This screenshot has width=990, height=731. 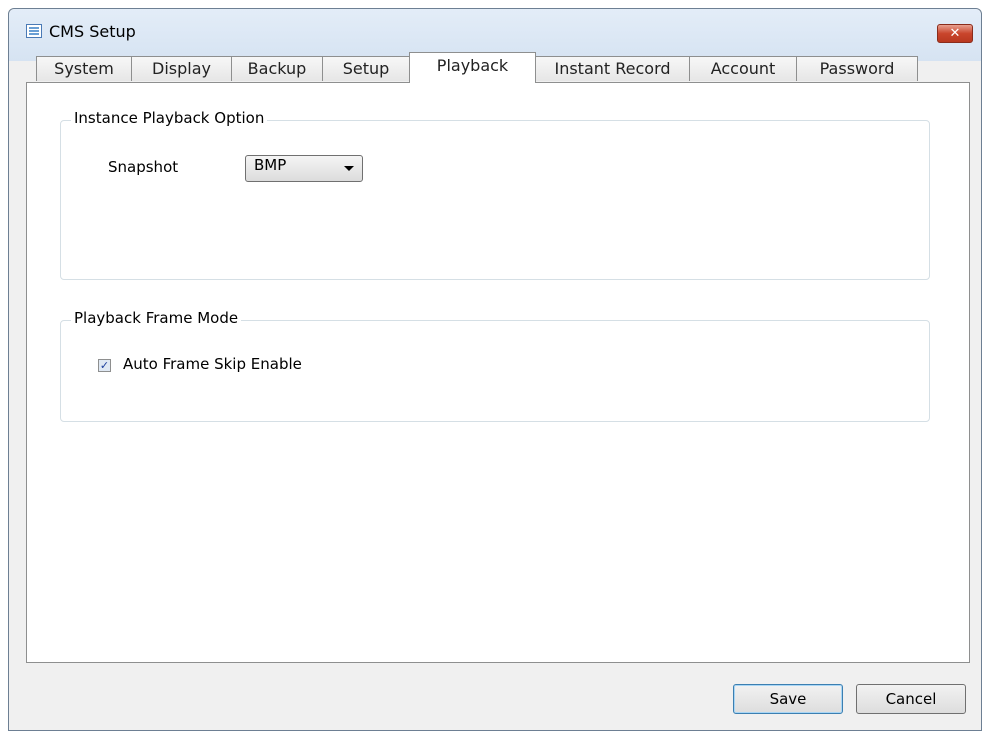 I want to click on group-legend: Playback Frame Mode, so click(x=156, y=318).